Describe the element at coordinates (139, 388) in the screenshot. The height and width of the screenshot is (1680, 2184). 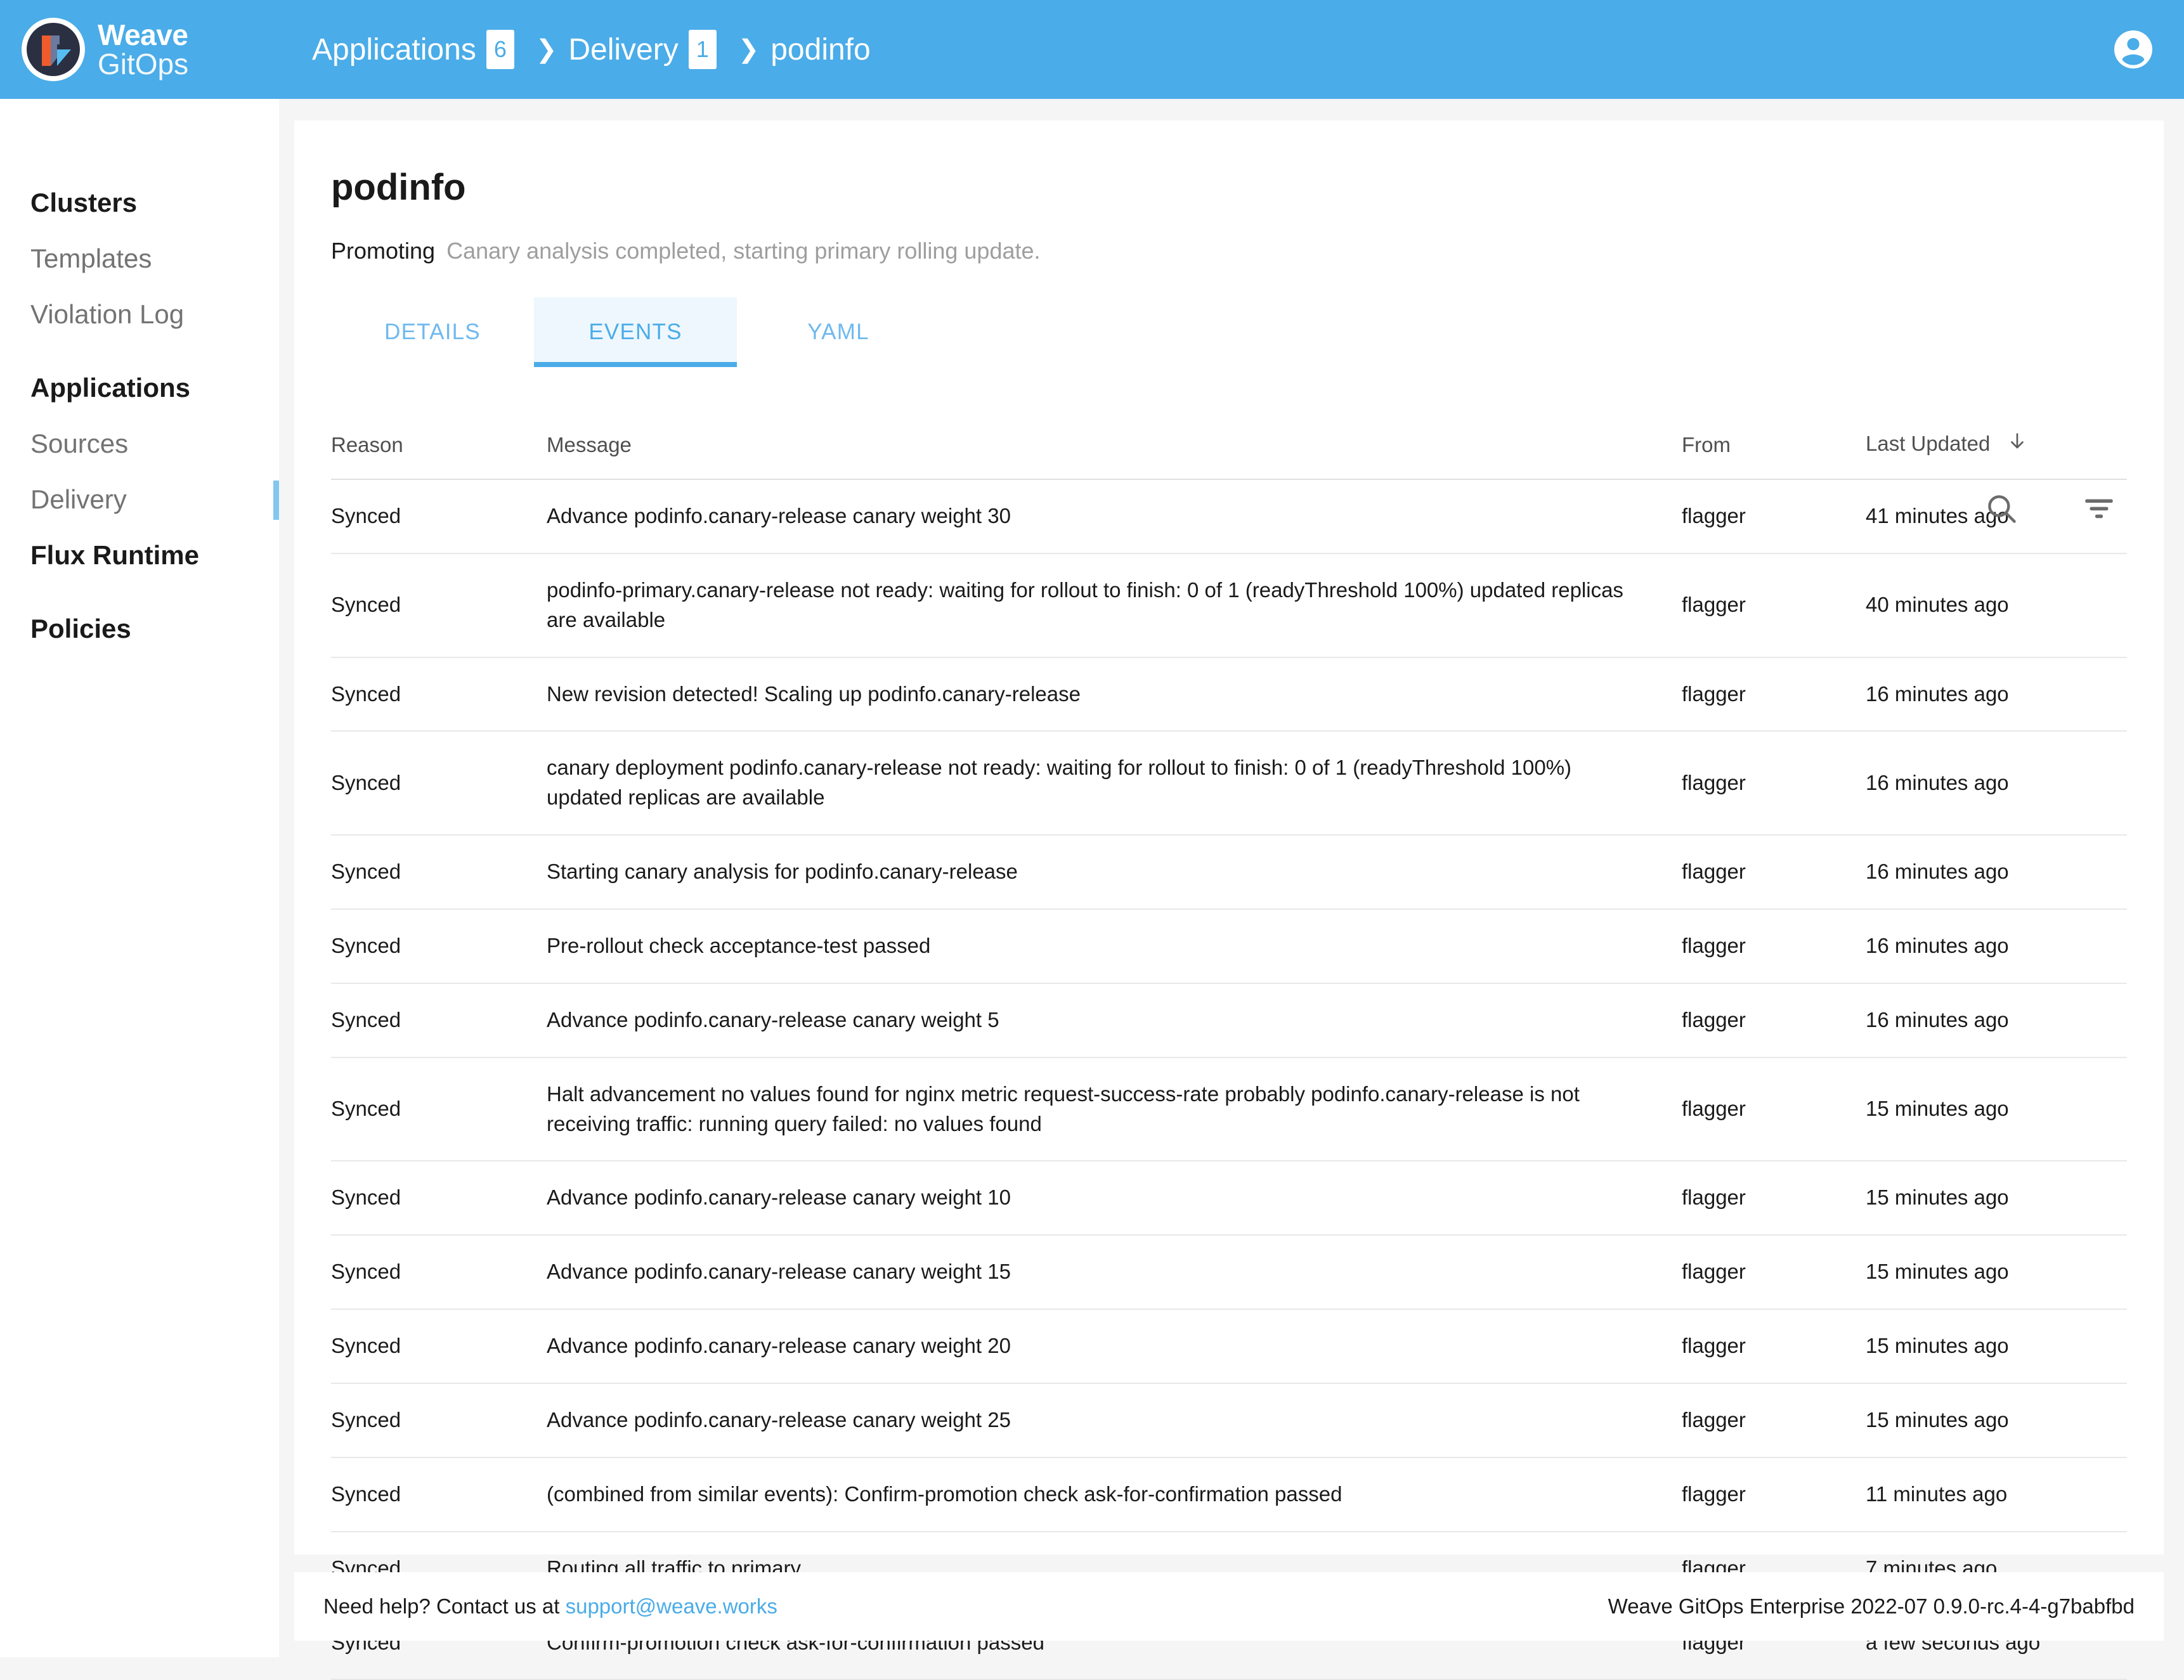
I see `sidebar-item-applications: Applications` at that location.